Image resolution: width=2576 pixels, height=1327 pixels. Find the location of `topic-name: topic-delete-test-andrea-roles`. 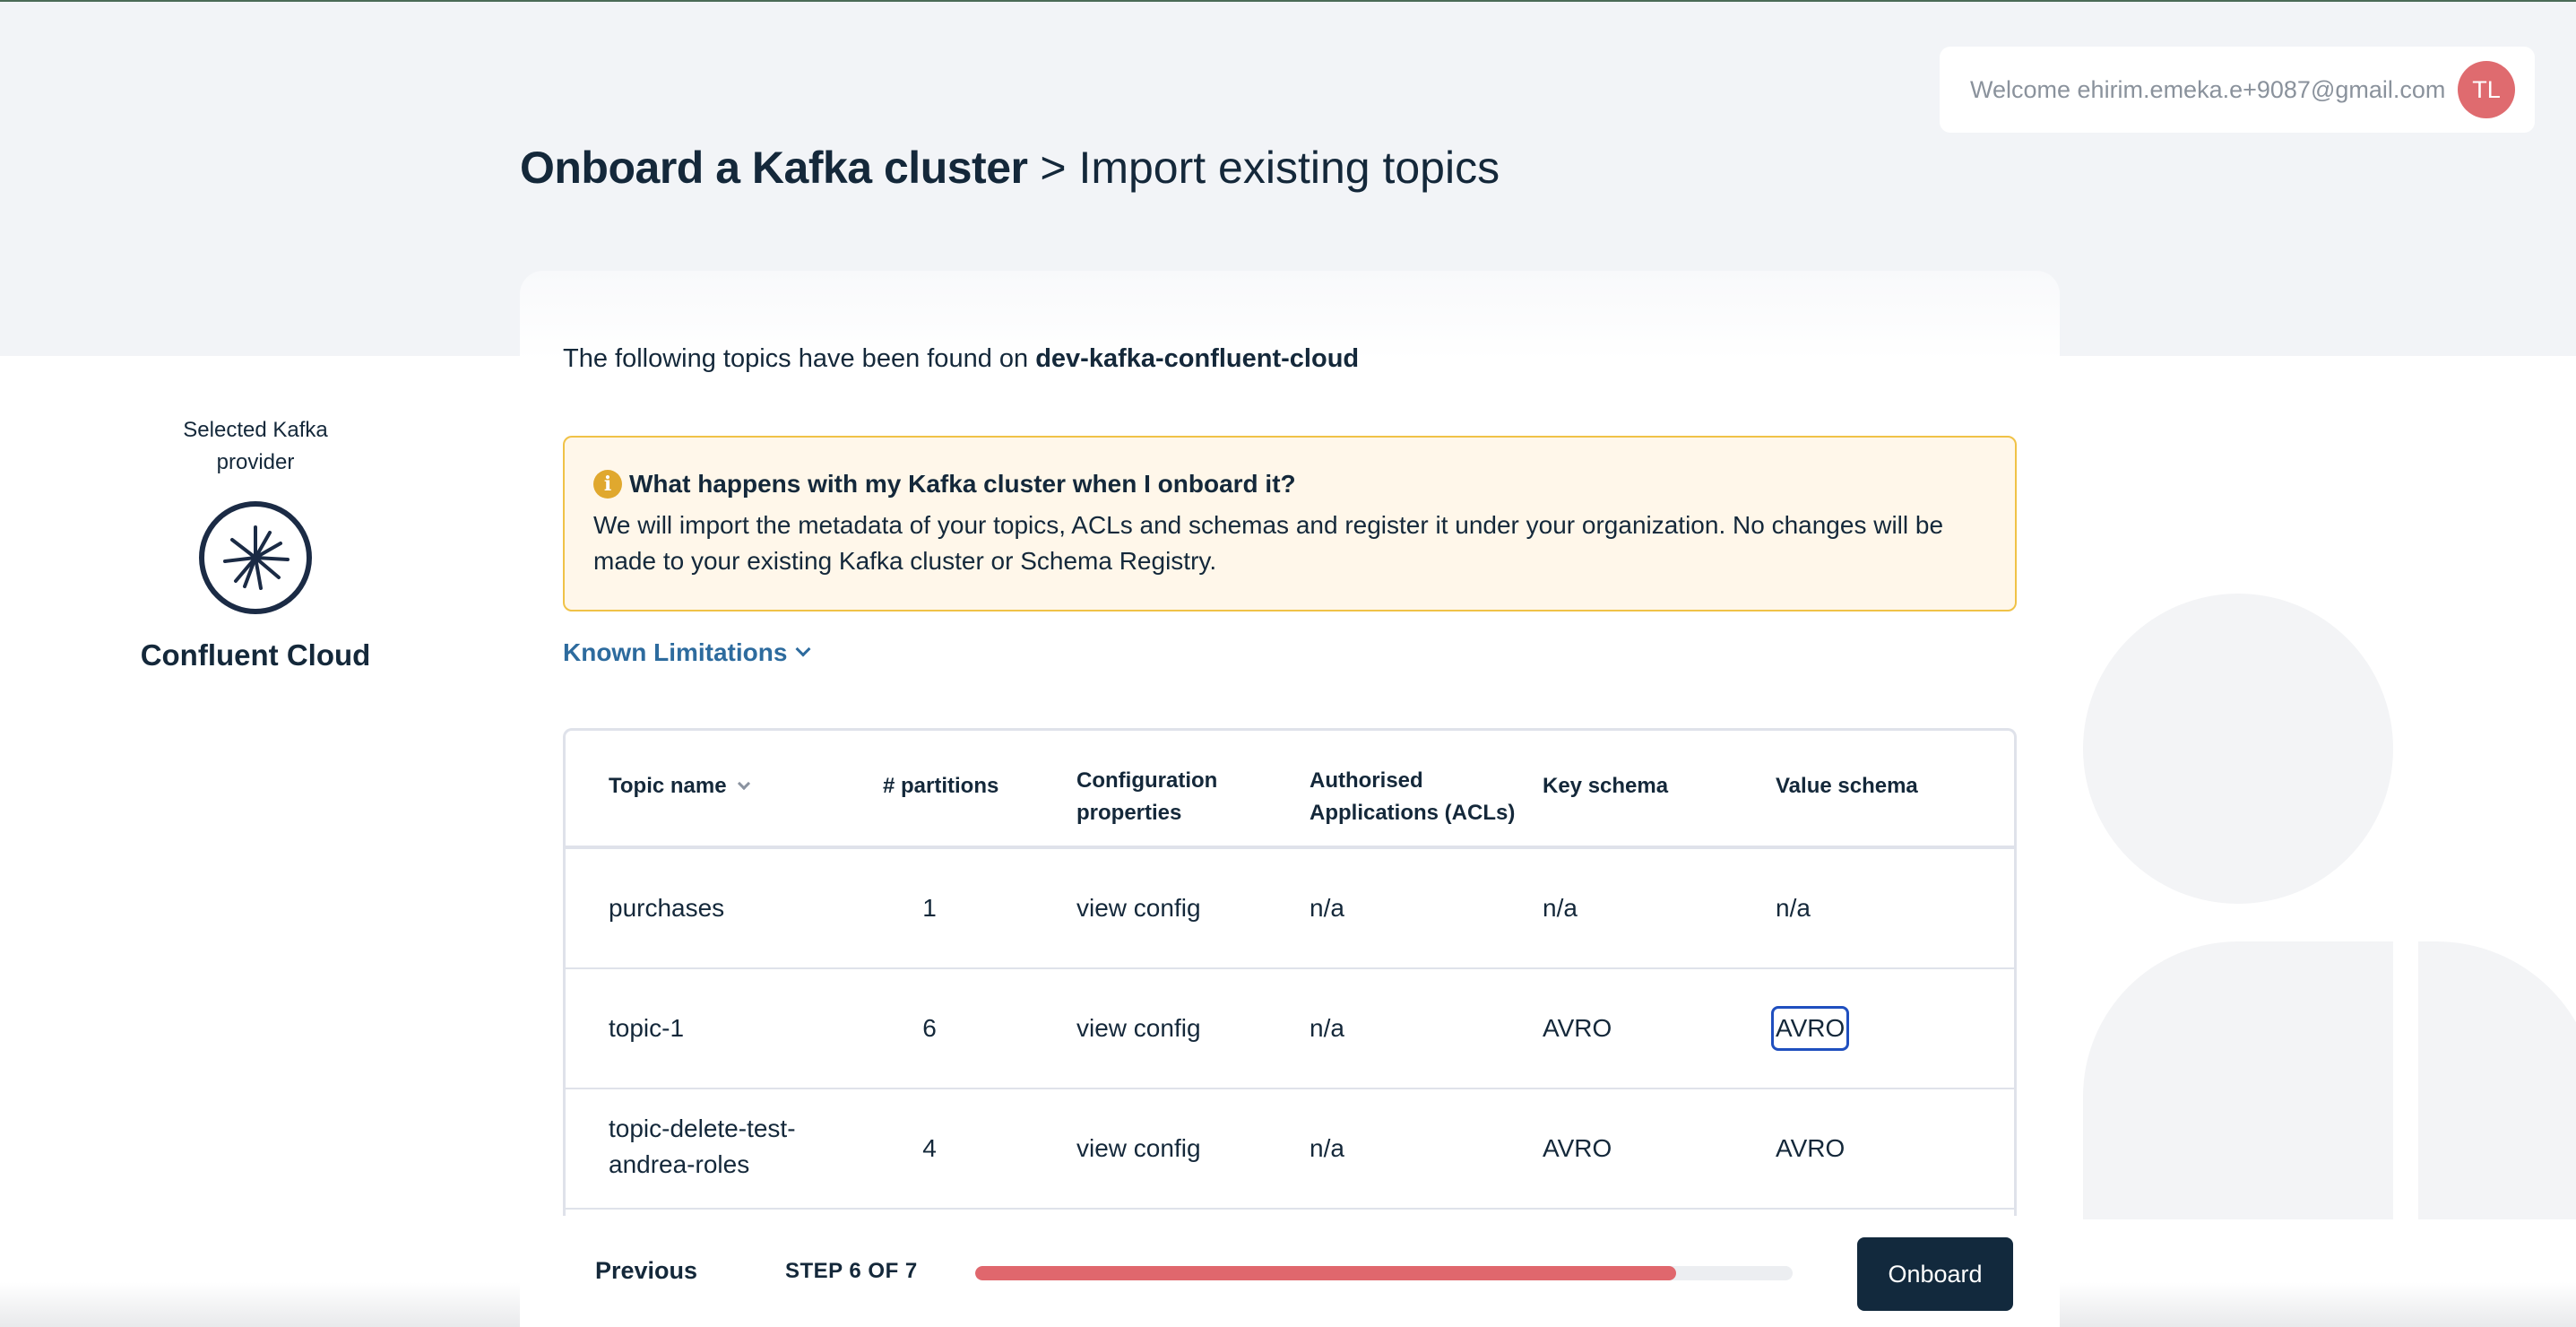

topic-name: topic-delete-test-andrea-roles is located at coordinates (702, 1146).